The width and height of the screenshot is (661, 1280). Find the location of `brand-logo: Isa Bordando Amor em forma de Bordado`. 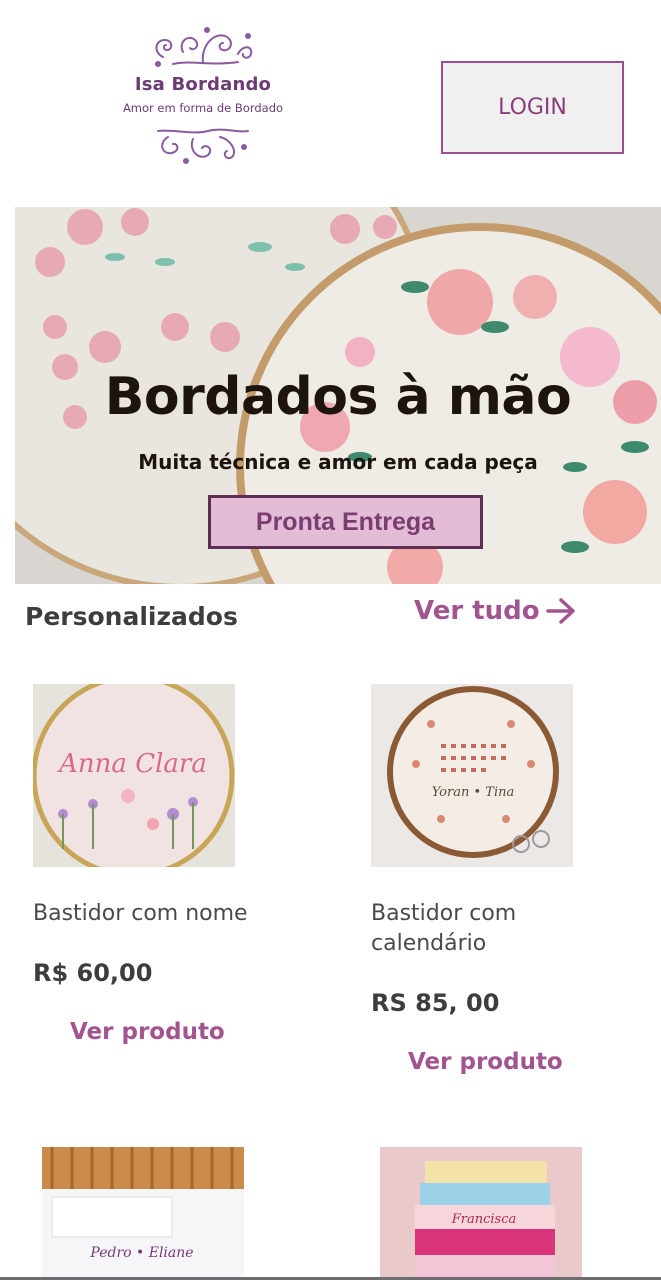

brand-logo: Isa Bordando Amor em forma de Bordado is located at coordinates (203, 102).